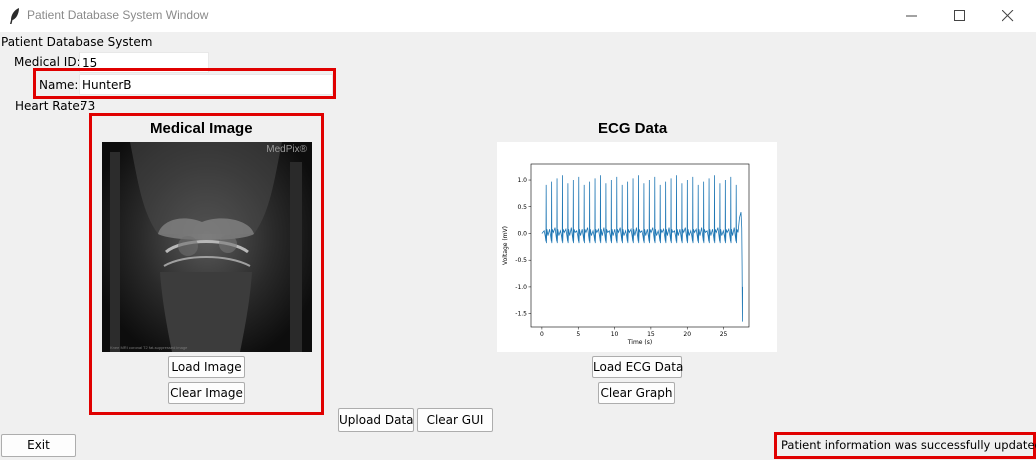 This screenshot has height=460, width=1036. Describe the element at coordinates (639, 342) in the screenshot. I see `ecg-x-axis-label: Time (s)` at that location.